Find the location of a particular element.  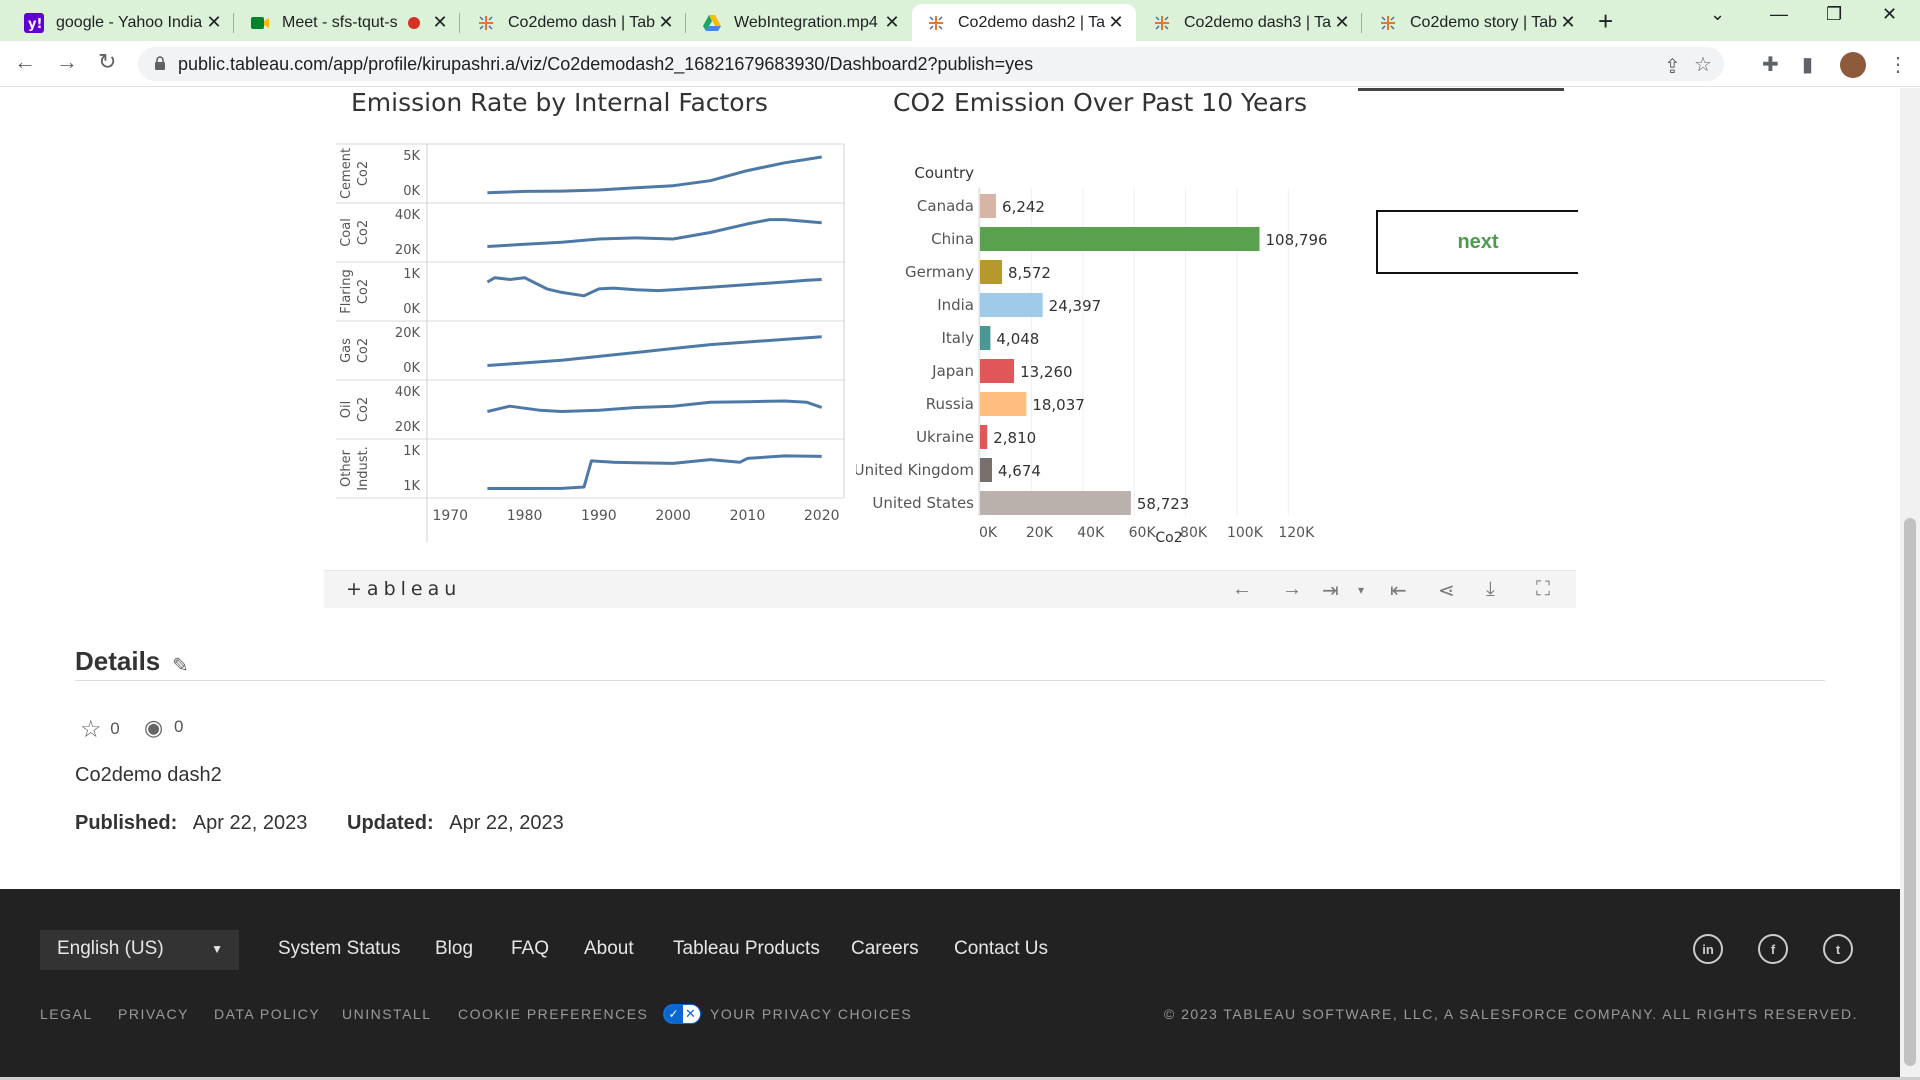

footer-link-faq: FAQ is located at coordinates (530, 949).